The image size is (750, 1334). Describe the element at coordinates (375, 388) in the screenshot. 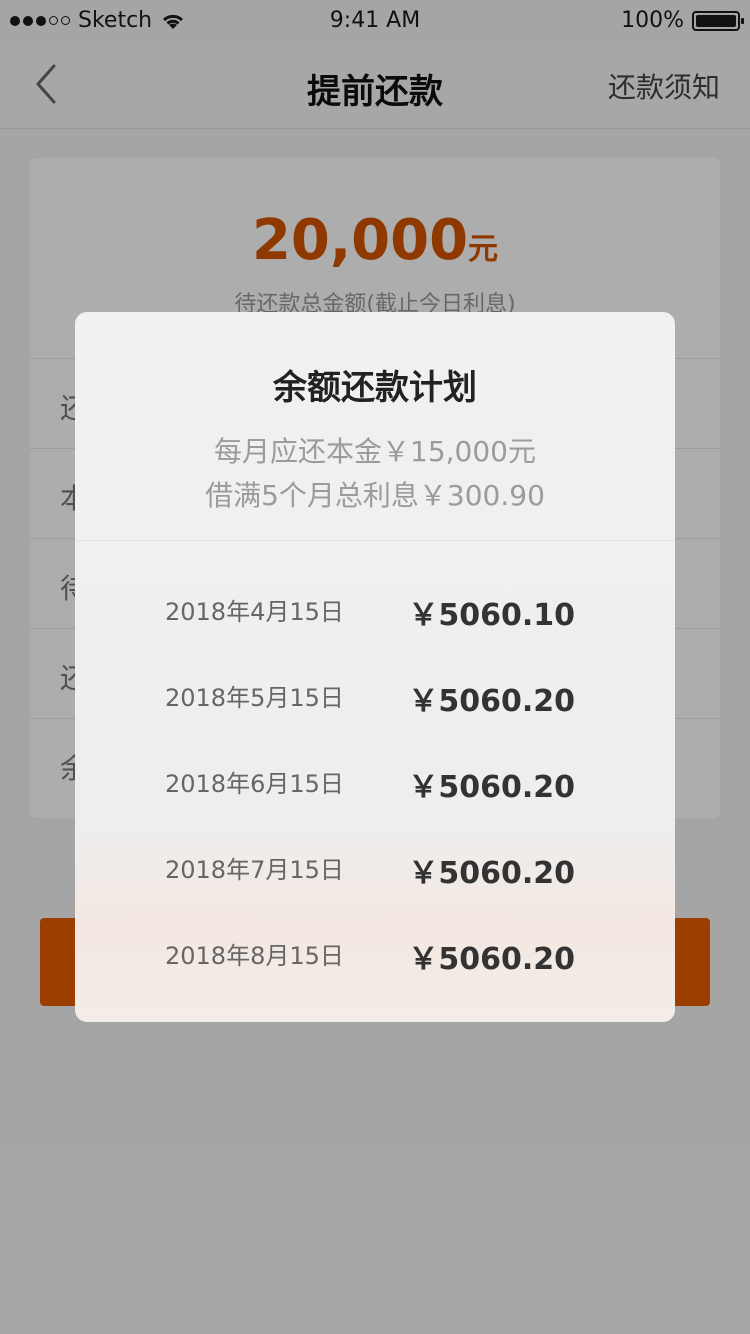

I see `modal-title: 余额还款计划` at that location.